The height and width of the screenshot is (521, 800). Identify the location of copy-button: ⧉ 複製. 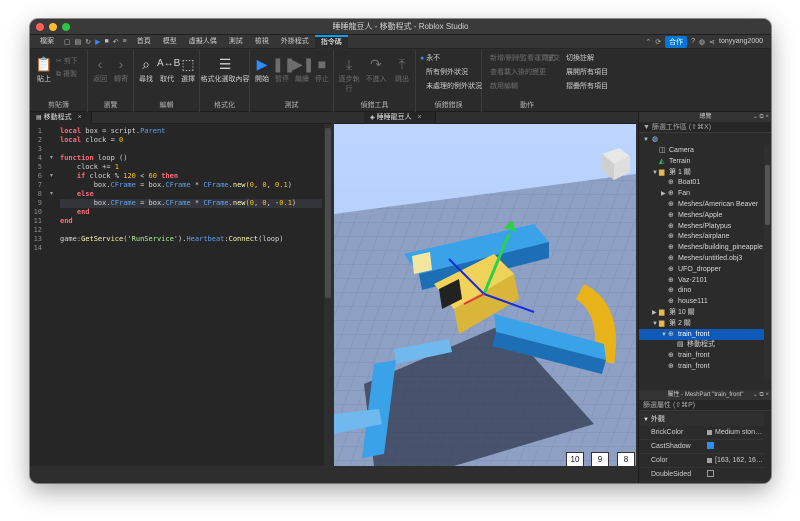
(66, 74).